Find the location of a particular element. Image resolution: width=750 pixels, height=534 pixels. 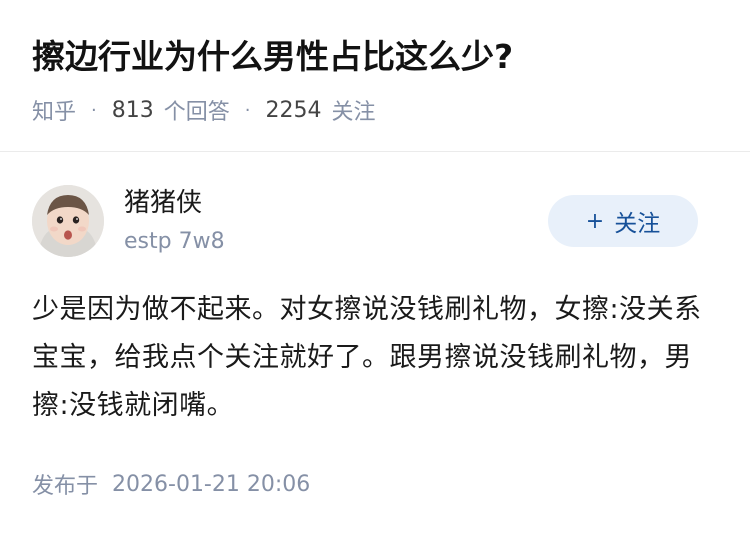

question-meta: 知乎 · 813 个回答 · 2254 关注 is located at coordinates (204, 110).